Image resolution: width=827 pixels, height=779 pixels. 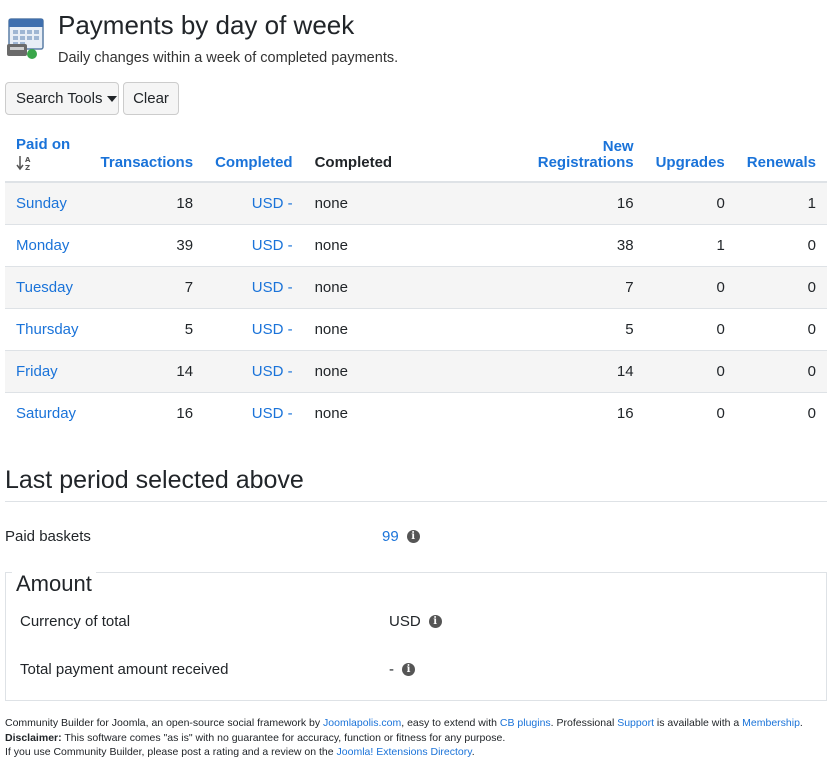 What do you see at coordinates (147, 287) in the screenshot?
I see `transactions-cell: 7` at bounding box center [147, 287].